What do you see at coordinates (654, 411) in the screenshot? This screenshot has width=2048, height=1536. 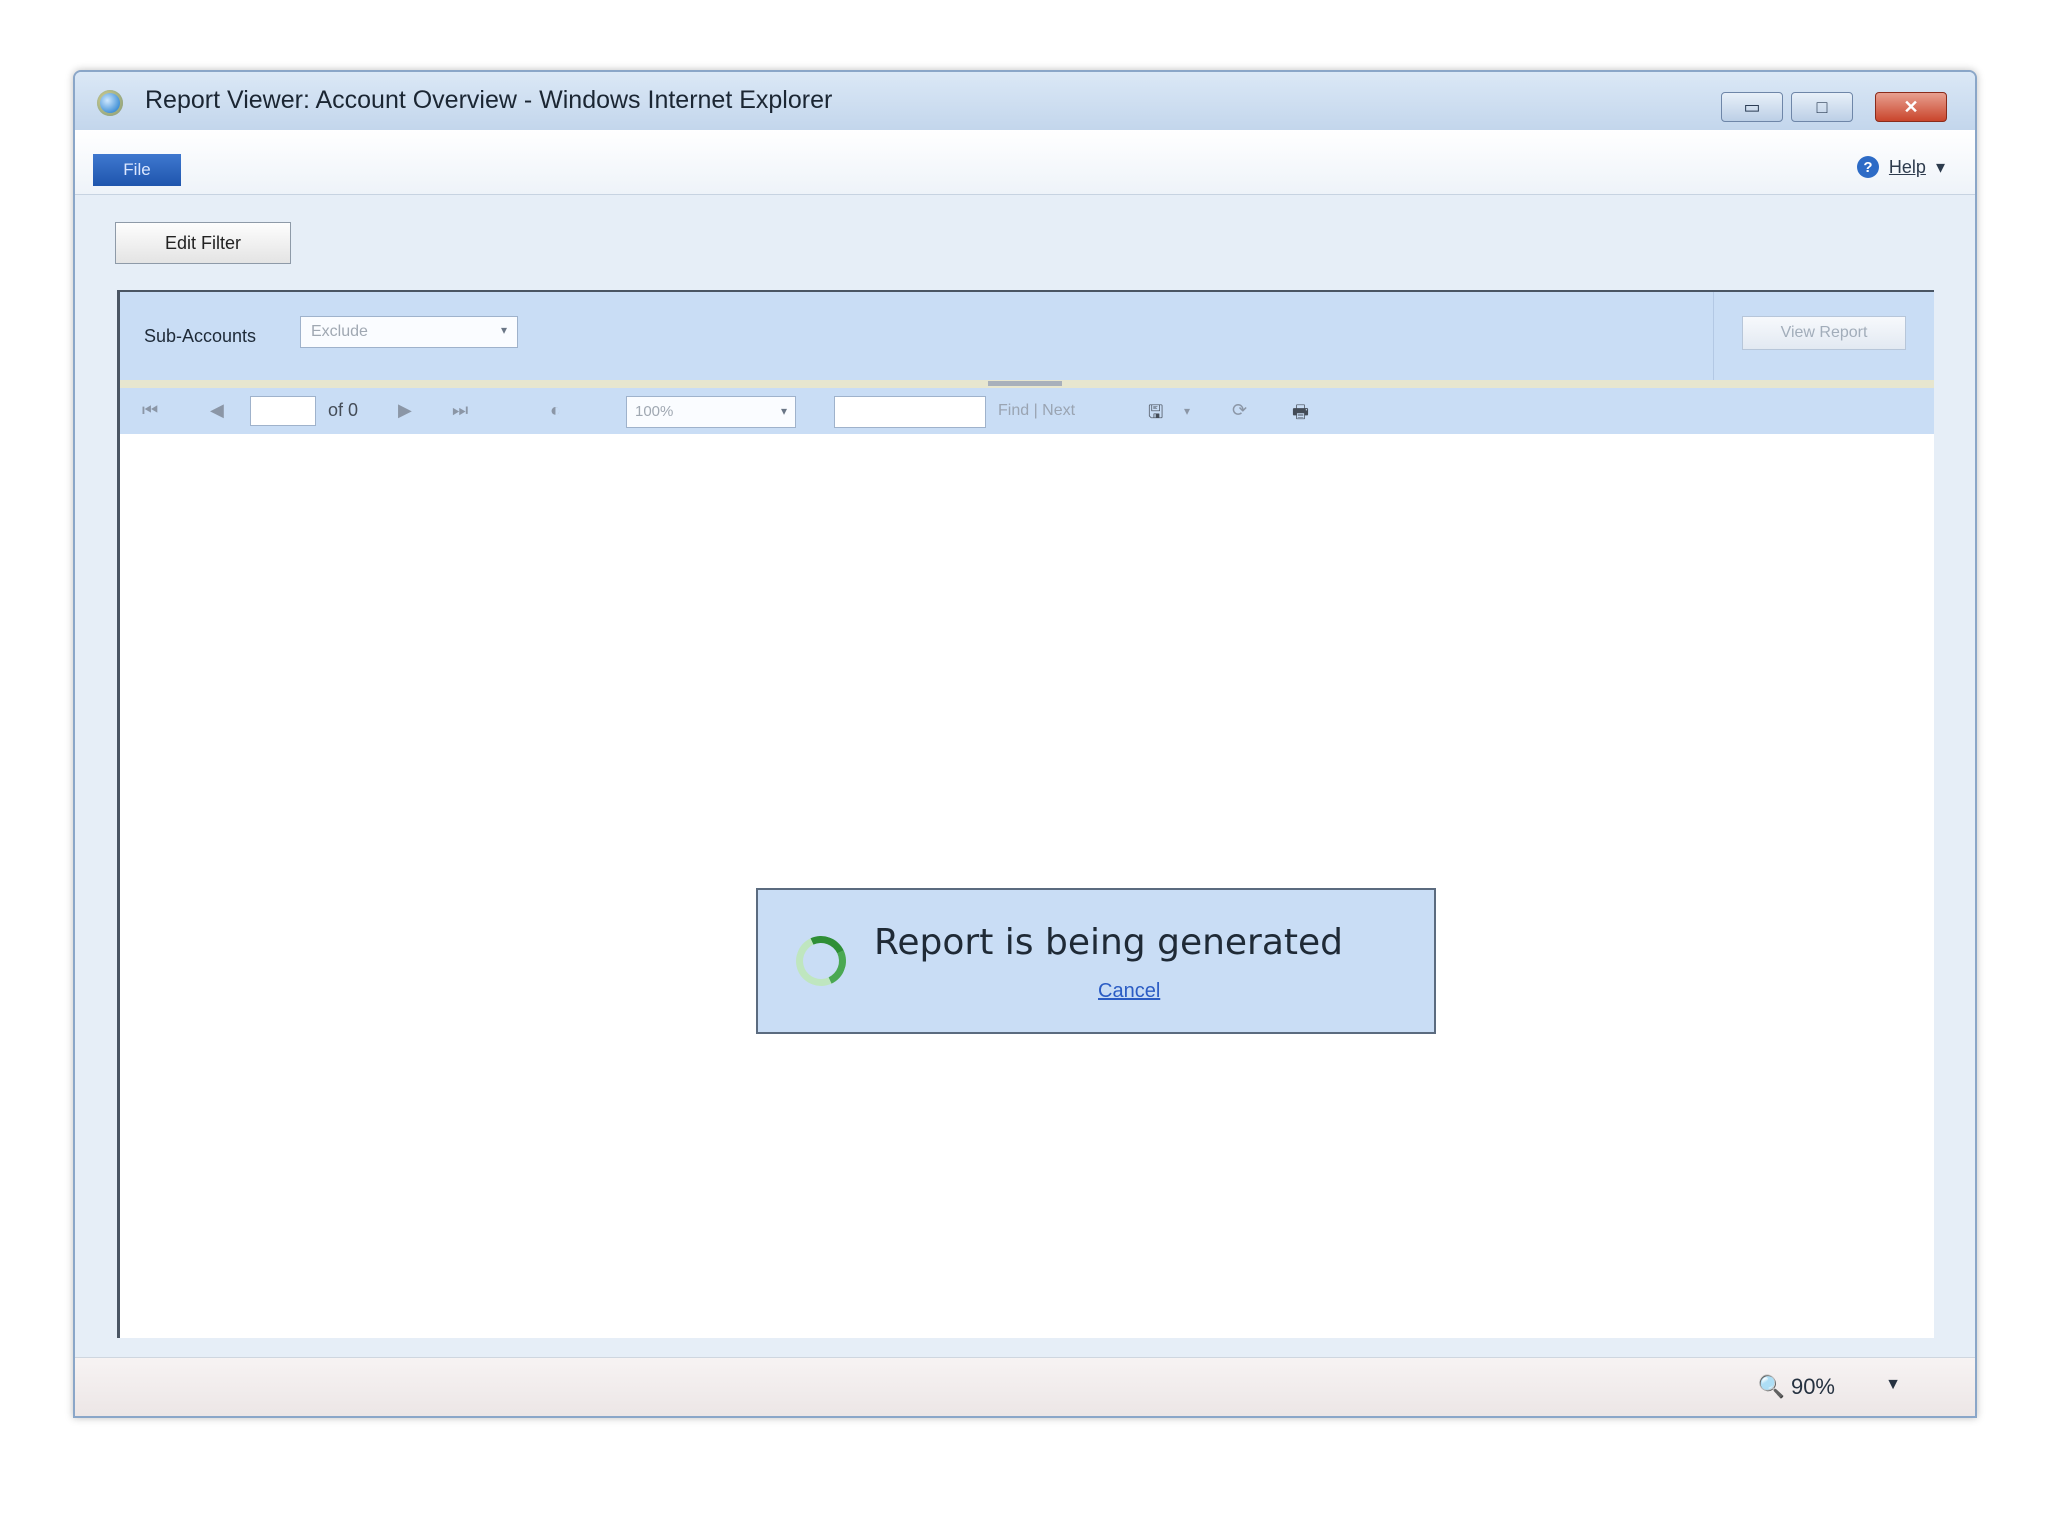 I see `zoom-value: 100%` at bounding box center [654, 411].